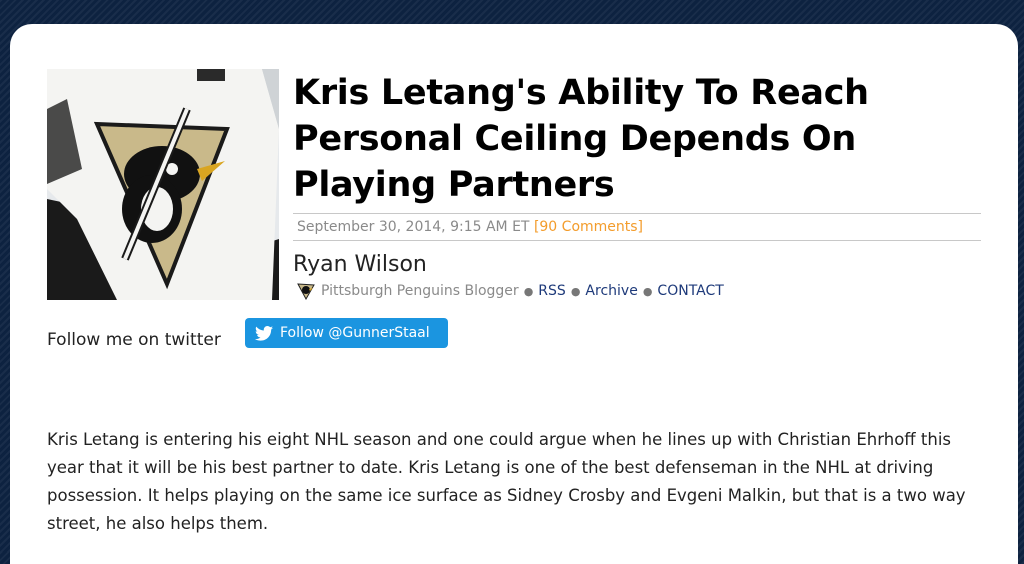  I want to click on twitter-follow-label: Follow @GunnerStaal, so click(355, 333).